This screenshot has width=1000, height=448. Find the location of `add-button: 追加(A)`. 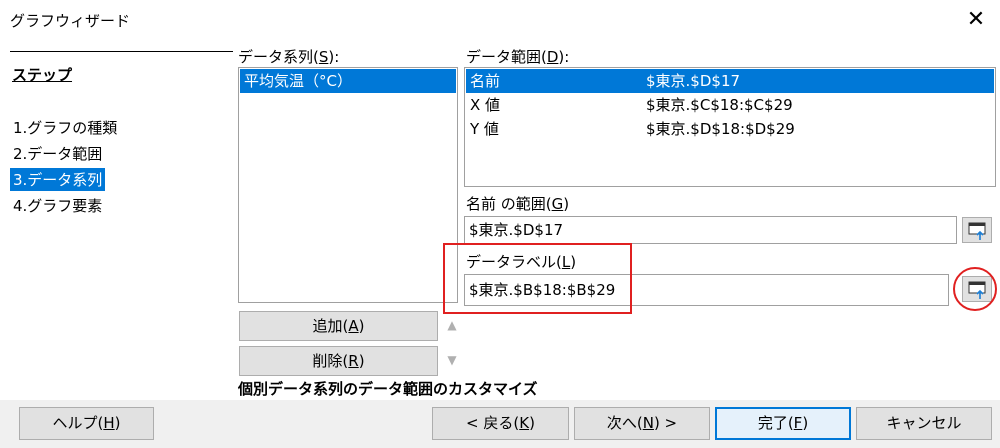

add-button: 追加(A) is located at coordinates (338, 326).